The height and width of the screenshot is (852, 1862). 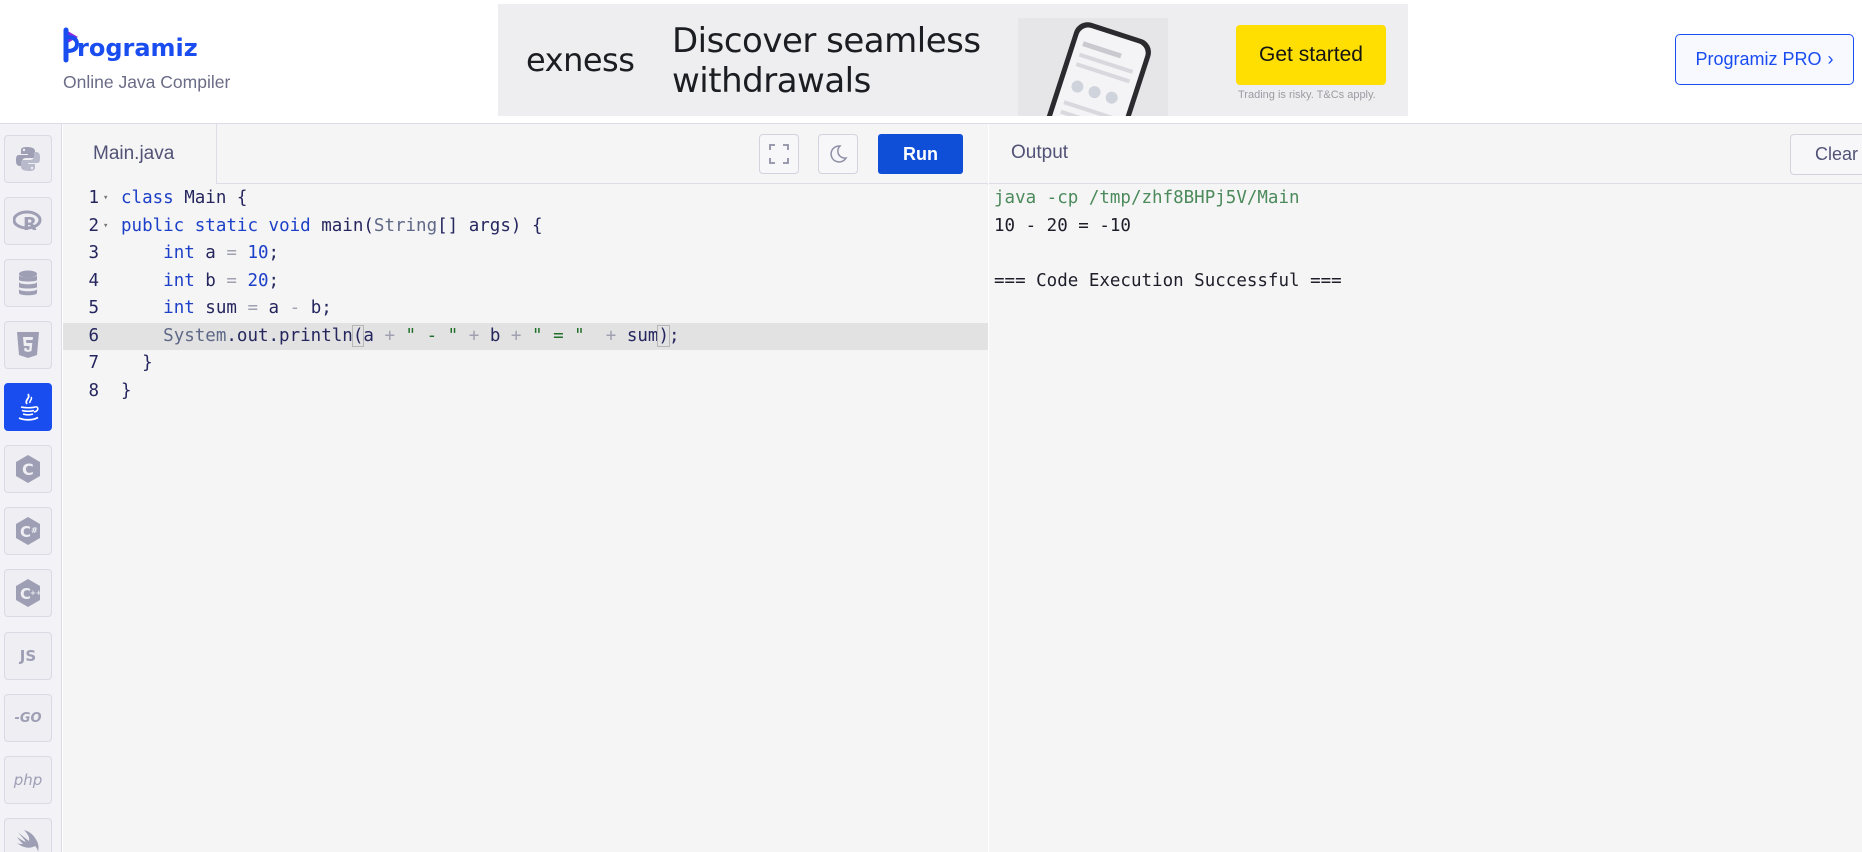 What do you see at coordinates (525, 154) in the screenshot?
I see `editor-toolbar: Main.java Run` at bounding box center [525, 154].